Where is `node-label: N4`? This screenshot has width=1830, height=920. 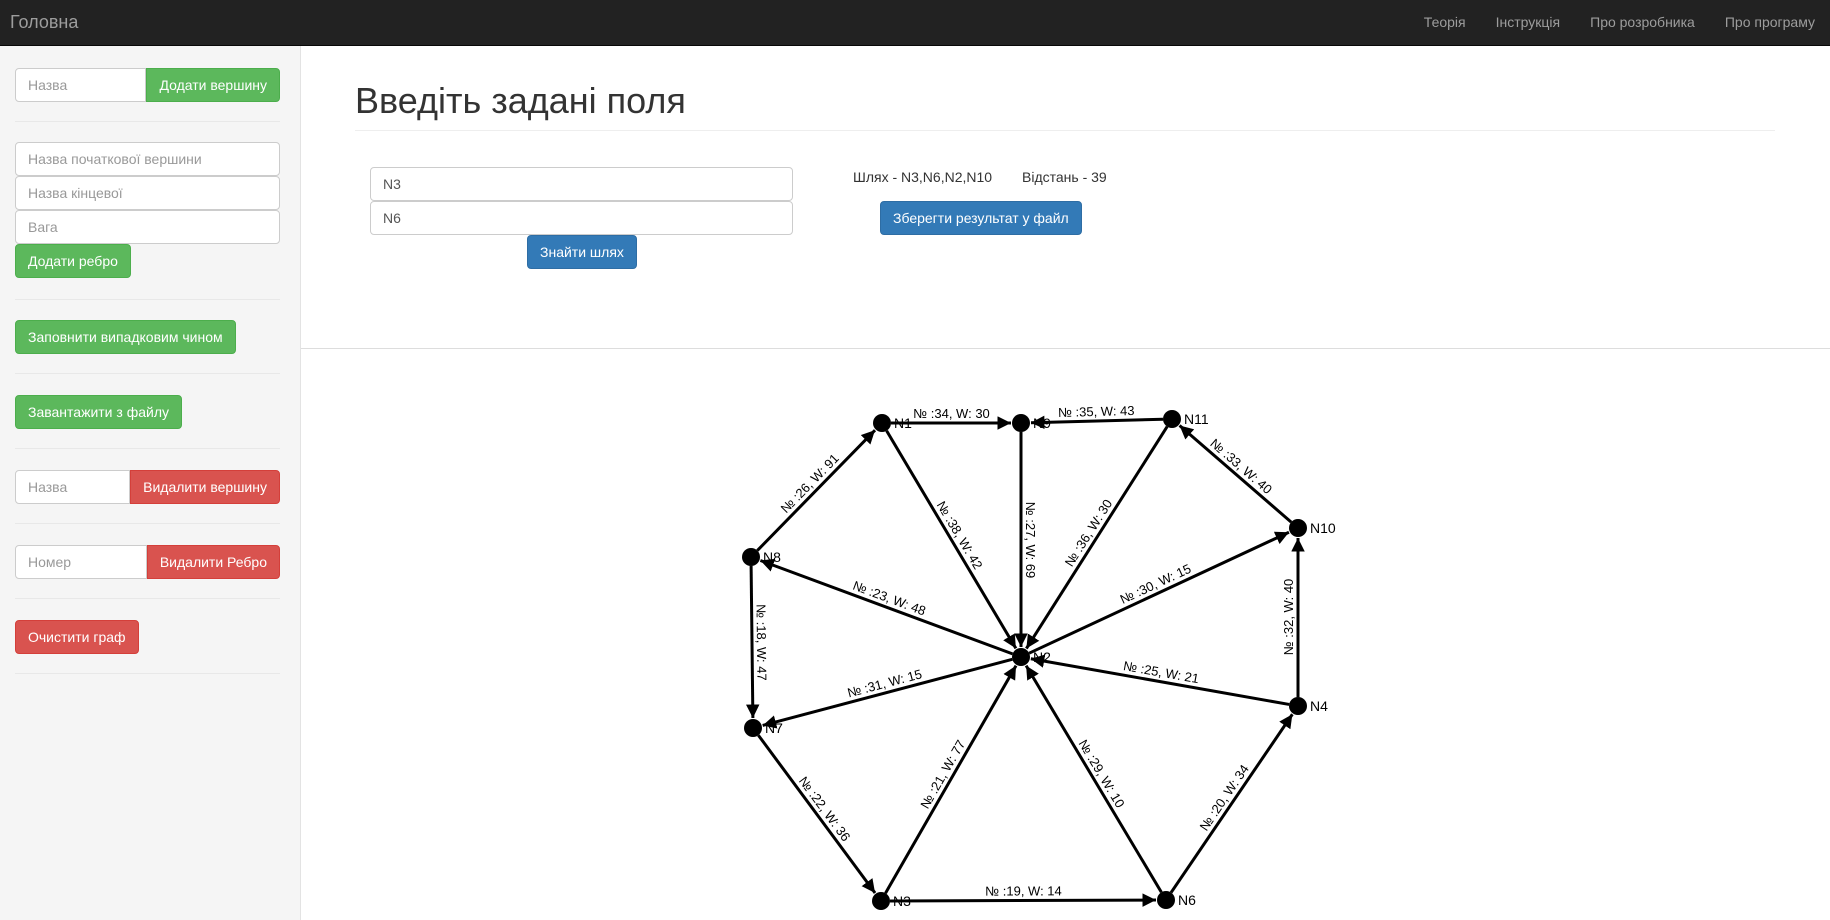 node-label: N4 is located at coordinates (1319, 706).